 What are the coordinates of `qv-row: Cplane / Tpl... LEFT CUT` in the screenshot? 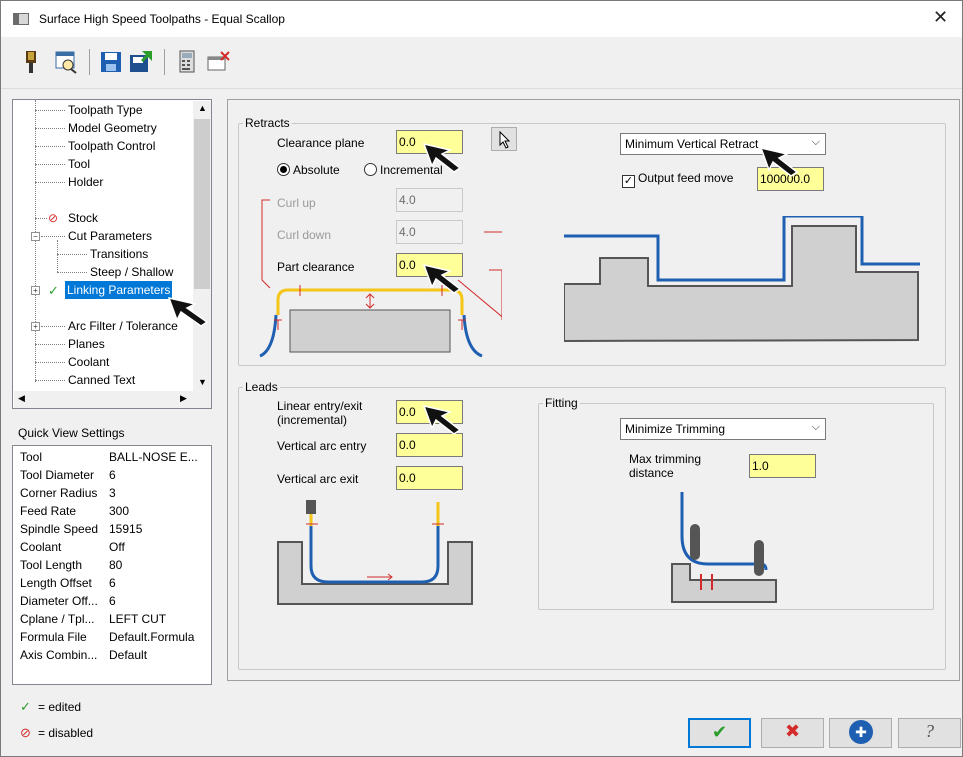 It's located at (93, 619).